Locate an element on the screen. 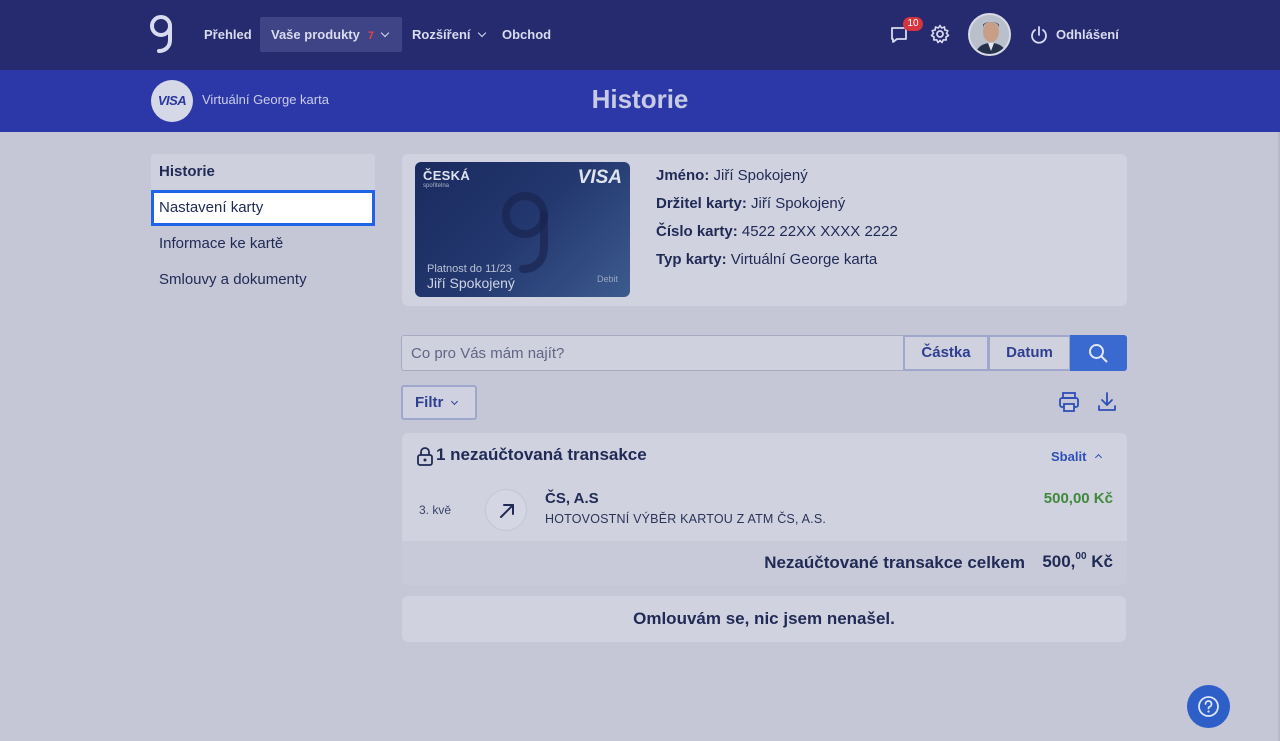  sidebar-item-historie: Historie is located at coordinates (263, 172).